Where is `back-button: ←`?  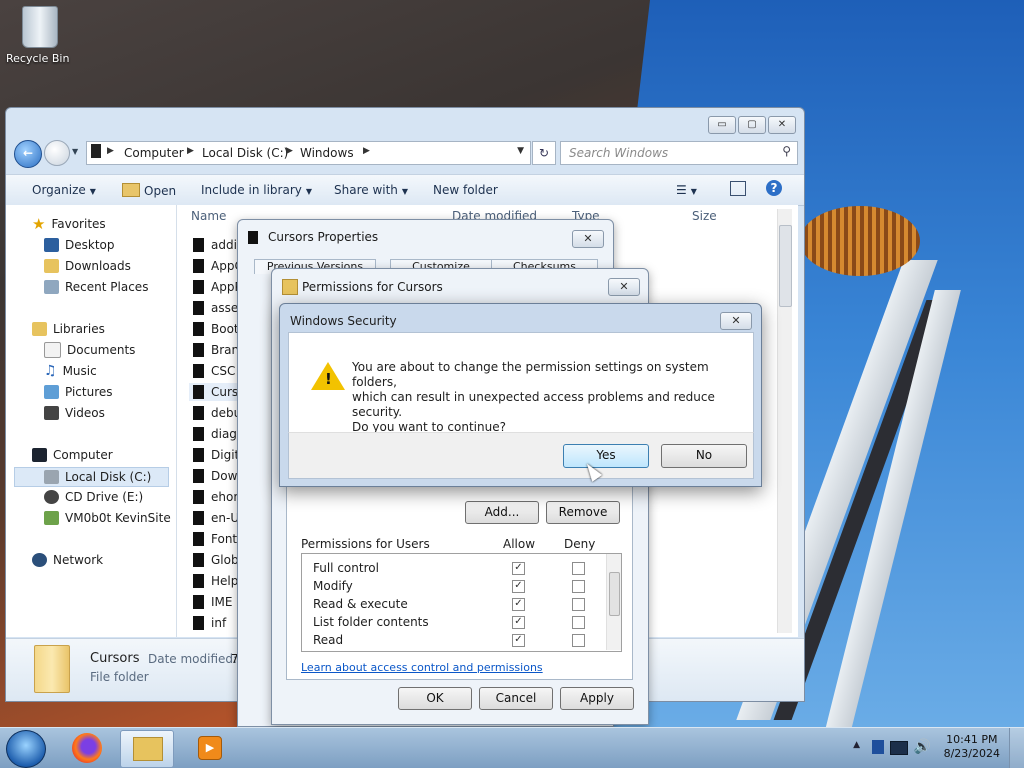
back-button: ← is located at coordinates (28, 154).